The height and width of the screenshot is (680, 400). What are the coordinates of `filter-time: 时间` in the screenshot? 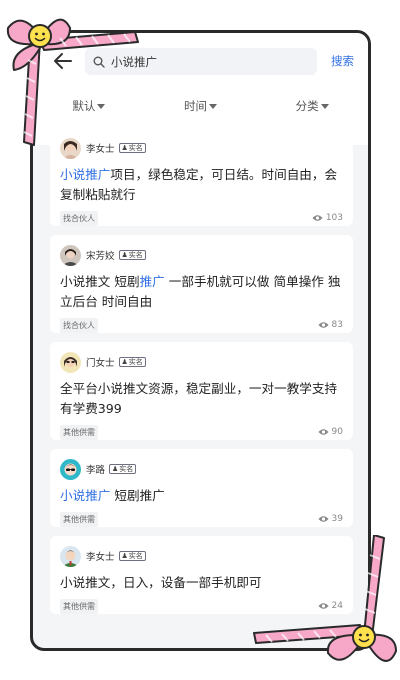 It's located at (201, 106).